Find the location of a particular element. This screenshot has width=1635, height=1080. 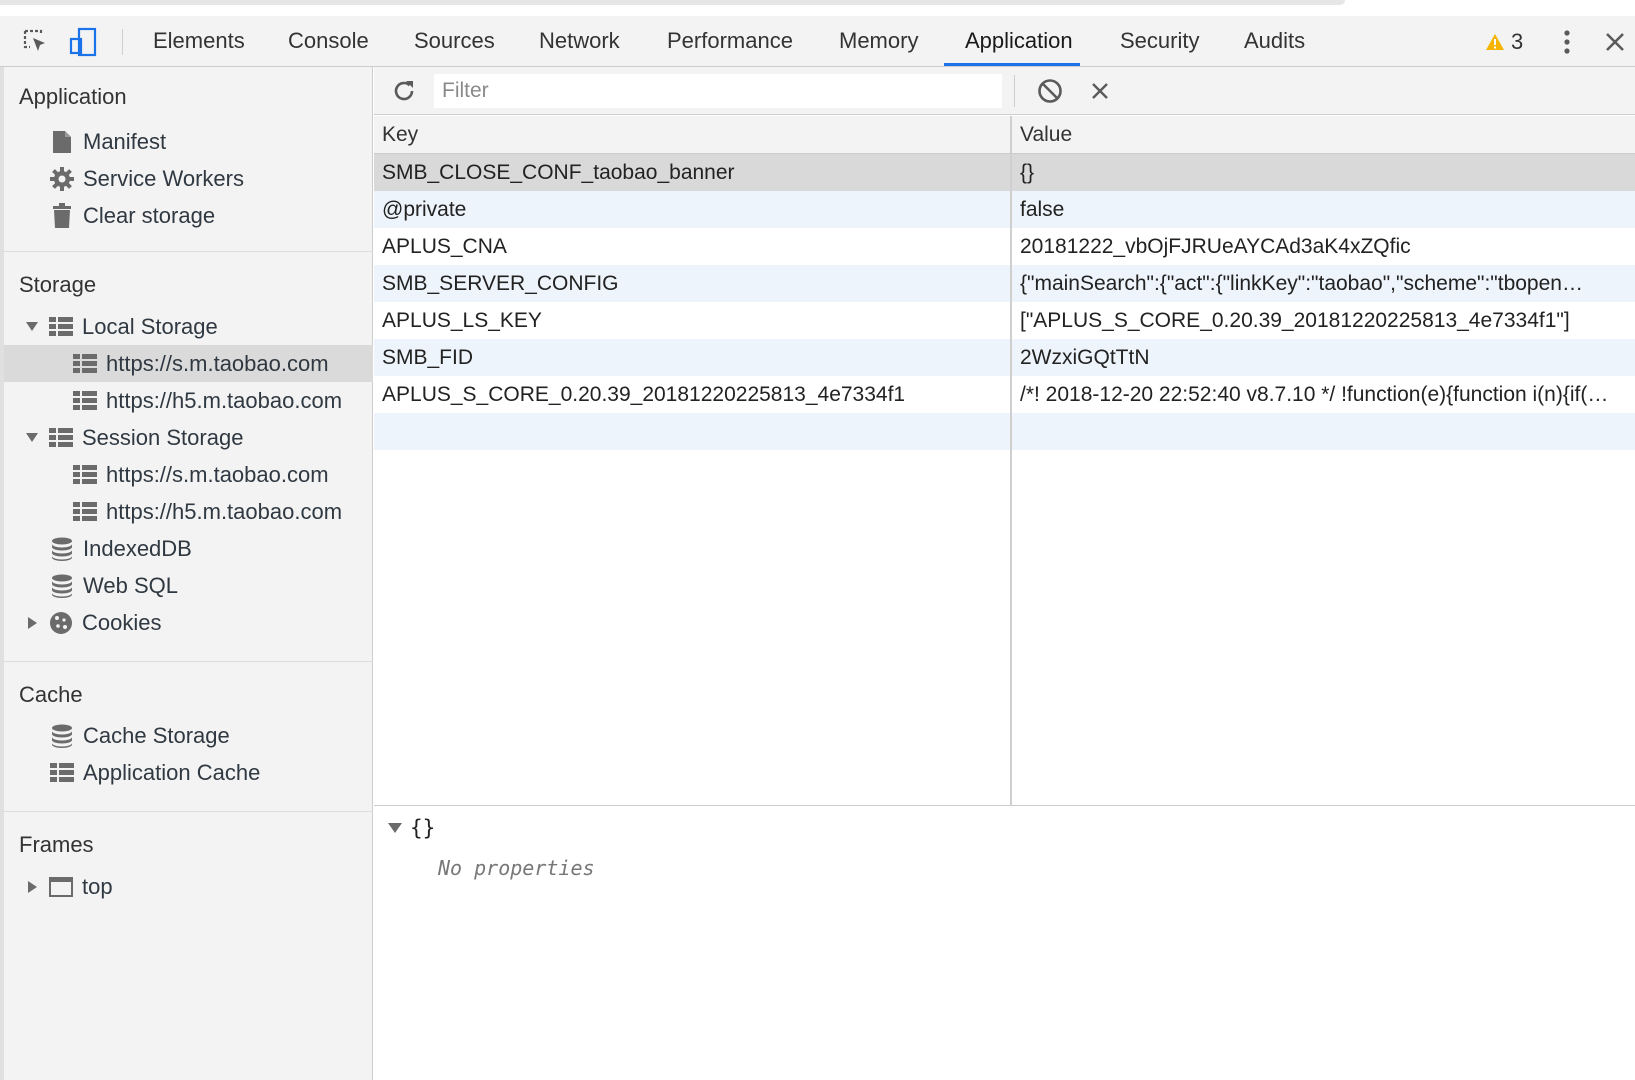

sidebar-item-session-storage-s-m-taobao: https://s.m.taobao.com is located at coordinates (188, 474).